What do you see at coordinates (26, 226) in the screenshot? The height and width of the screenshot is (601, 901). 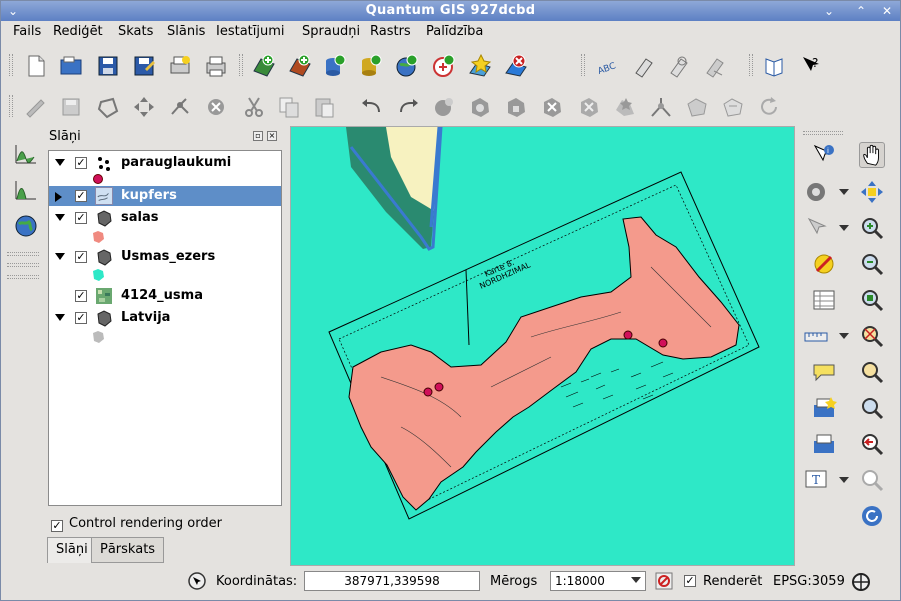 I see `globe-icon` at bounding box center [26, 226].